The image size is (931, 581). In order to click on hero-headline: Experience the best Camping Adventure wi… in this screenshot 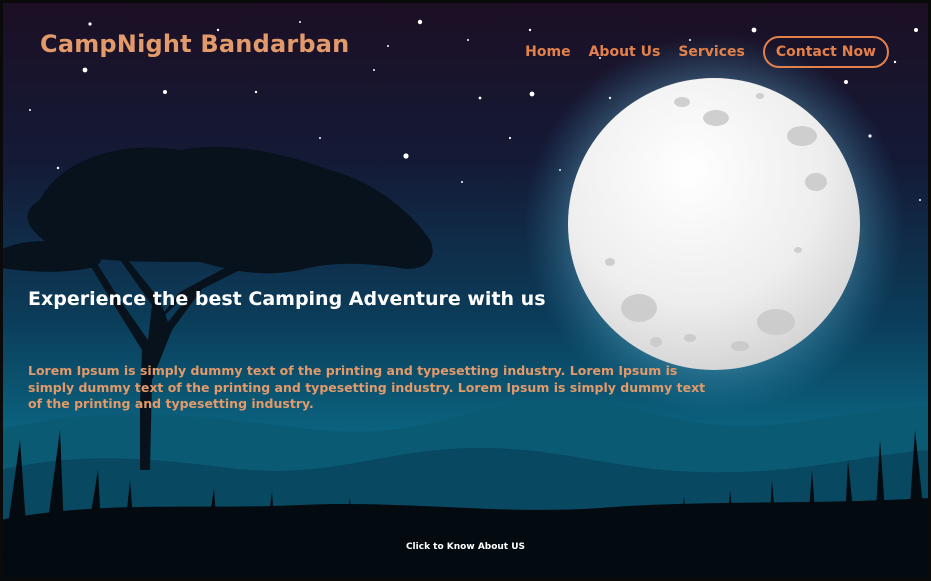, I will do `click(287, 299)`.